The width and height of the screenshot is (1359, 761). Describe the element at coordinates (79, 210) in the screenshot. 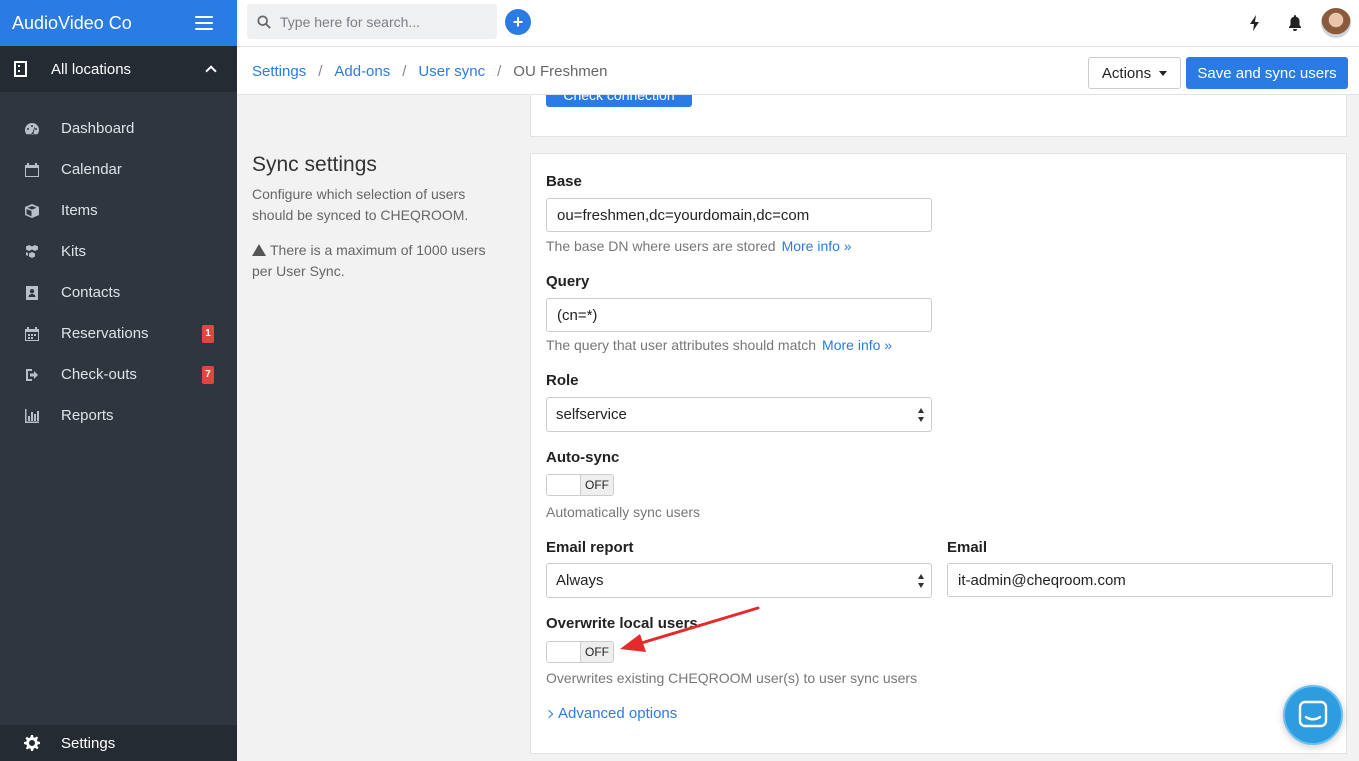

I see `sidebar-item-label: Items` at that location.